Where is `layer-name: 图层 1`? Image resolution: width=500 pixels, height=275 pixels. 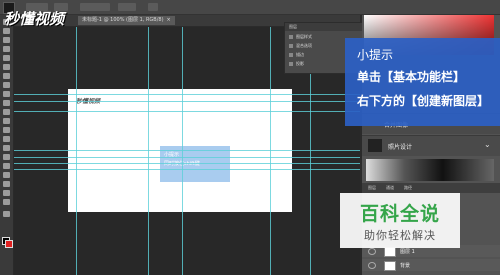 layer-name: 图层 1 is located at coordinates (407, 252).